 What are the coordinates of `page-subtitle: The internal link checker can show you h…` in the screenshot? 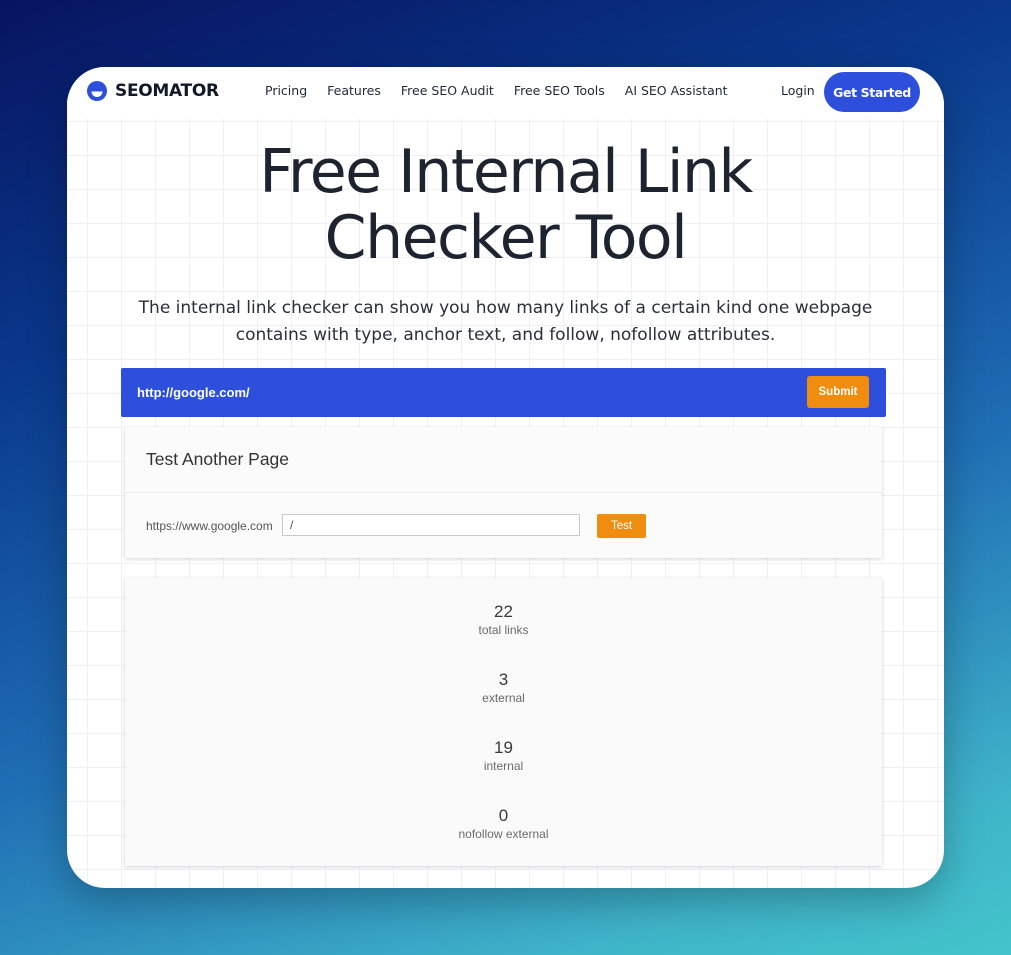 It's located at (505, 321).